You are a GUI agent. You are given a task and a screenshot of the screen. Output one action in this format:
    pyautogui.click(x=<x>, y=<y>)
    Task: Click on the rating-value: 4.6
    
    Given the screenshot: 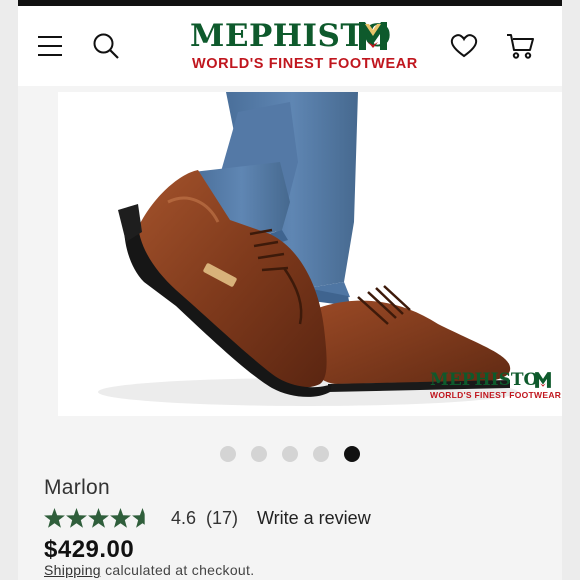 What is the action you would take?
    pyautogui.click(x=184, y=518)
    